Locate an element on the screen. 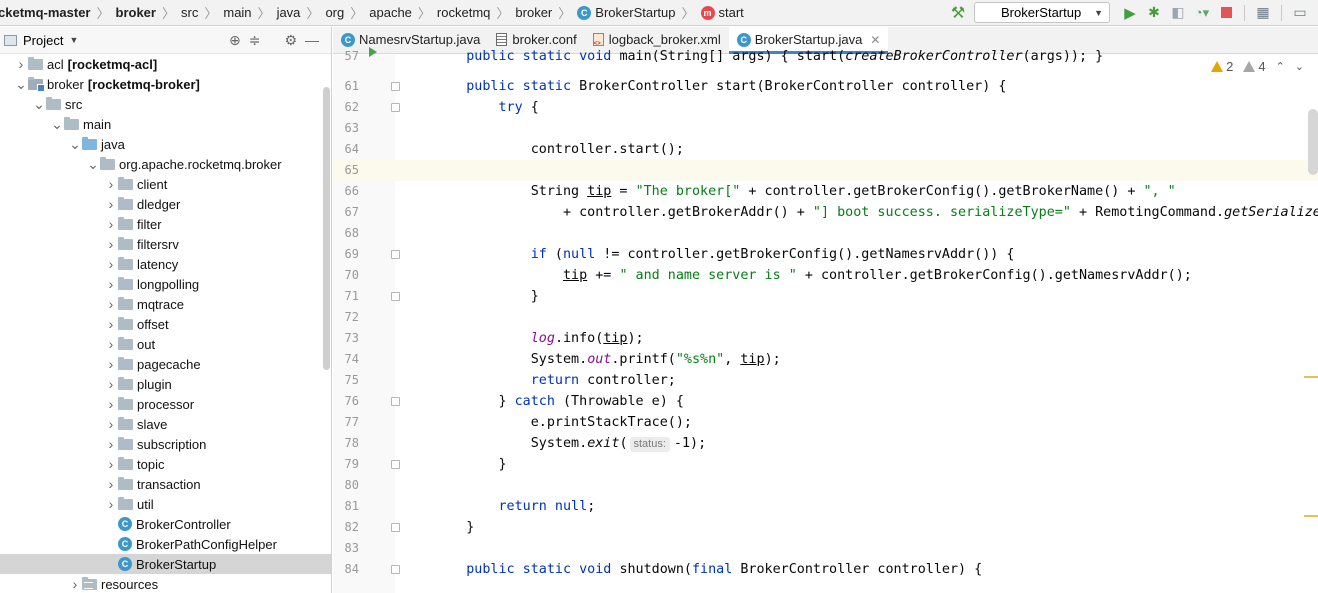 The height and width of the screenshot is (593, 1318). code-line: 78 System.exit(status: -1); is located at coordinates (825, 443).